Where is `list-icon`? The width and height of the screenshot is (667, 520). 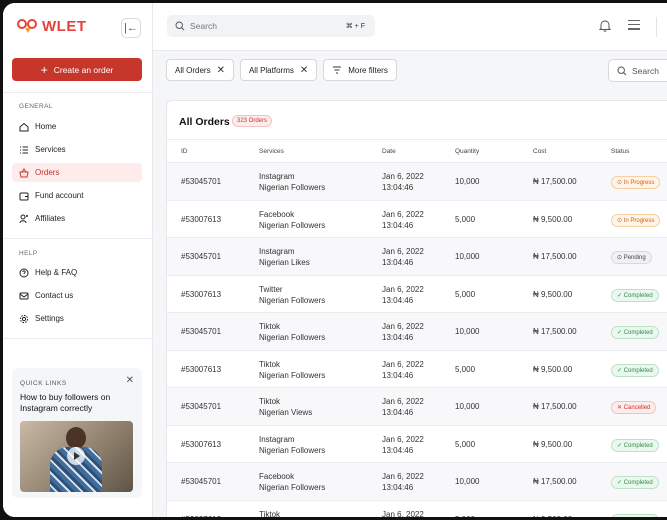 list-icon is located at coordinates (24, 149).